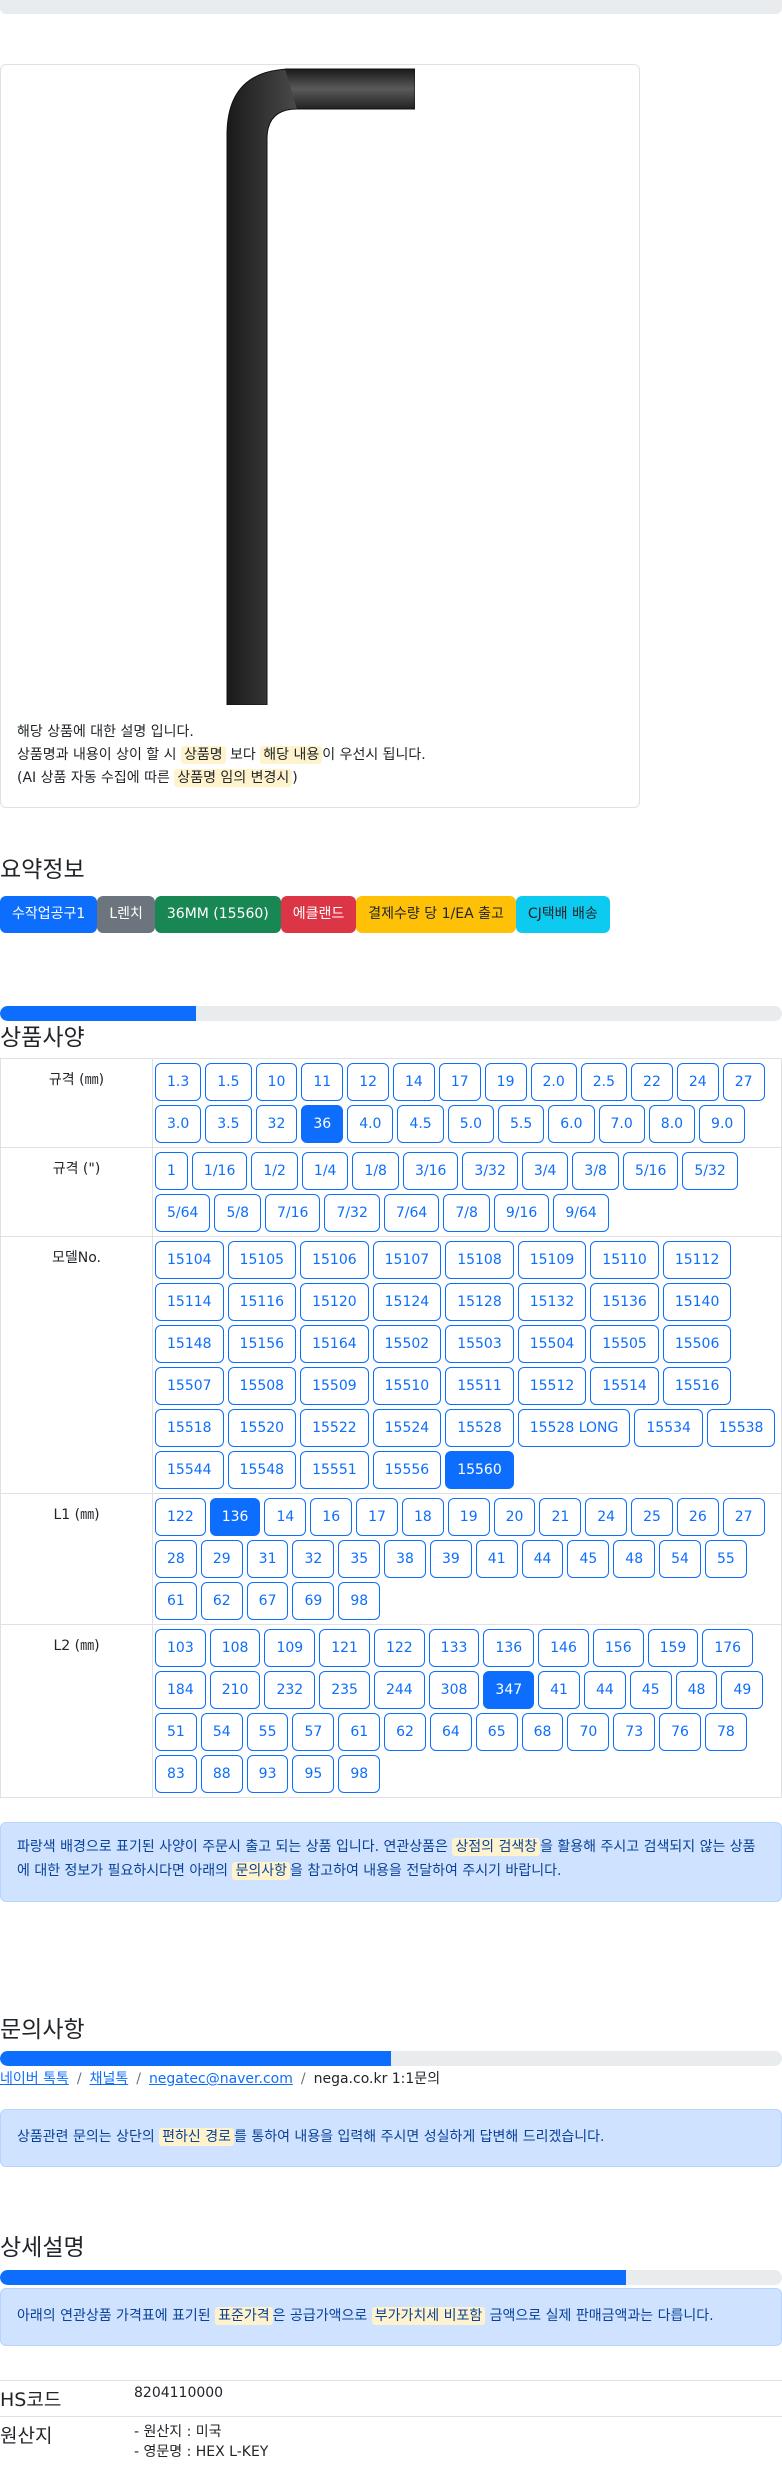  Describe the element at coordinates (267, 1559) in the screenshot. I see `spec-option-button: 31` at that location.